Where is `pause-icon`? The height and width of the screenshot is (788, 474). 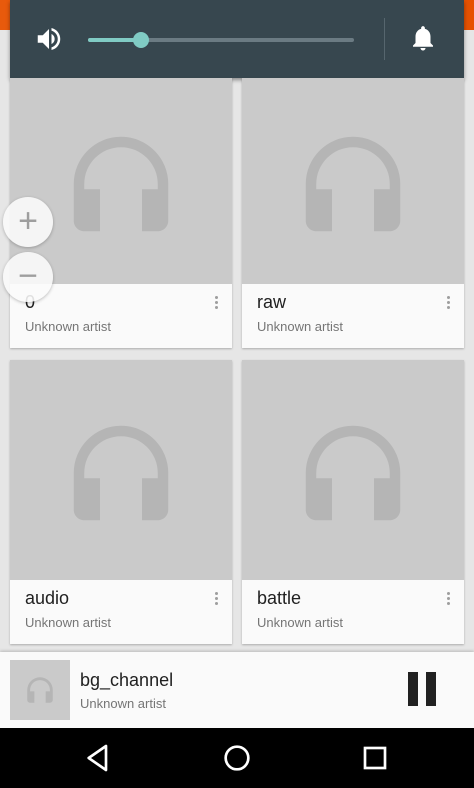
pause-icon is located at coordinates (422, 690).